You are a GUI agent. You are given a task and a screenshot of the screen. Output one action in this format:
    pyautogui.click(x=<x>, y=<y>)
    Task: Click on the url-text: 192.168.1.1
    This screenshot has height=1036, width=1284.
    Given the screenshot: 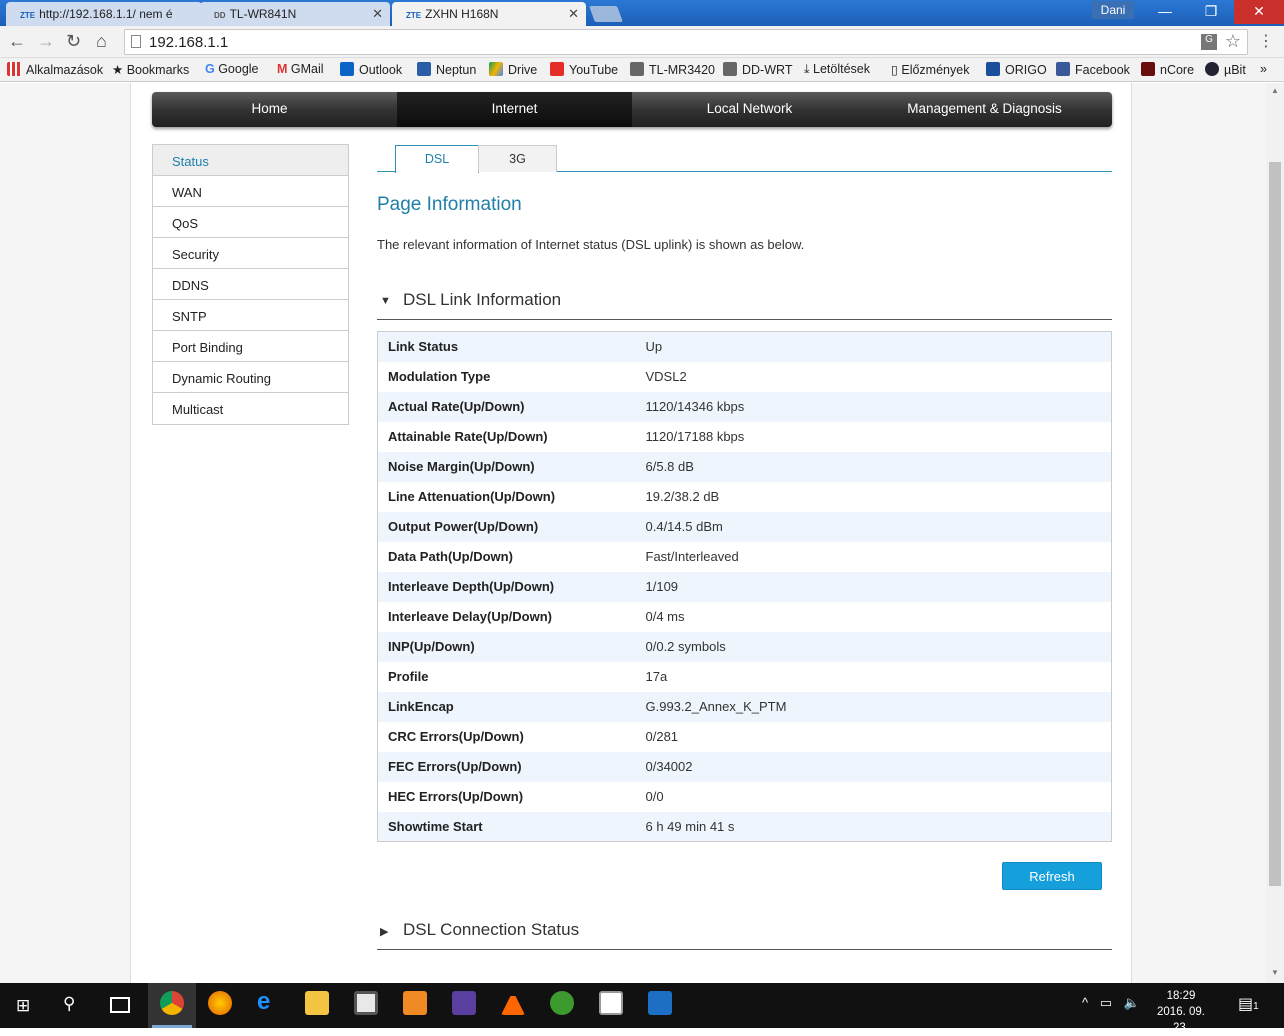 What is the action you would take?
    pyautogui.click(x=188, y=42)
    